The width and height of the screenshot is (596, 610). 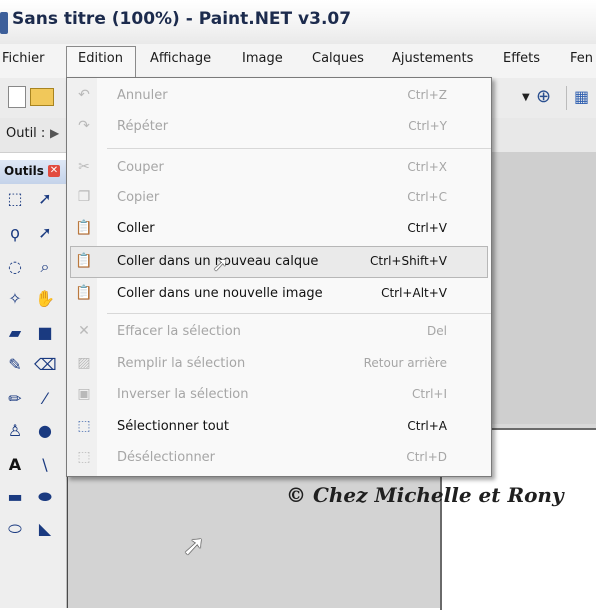 I want to click on close-icon: ✕, so click(x=54, y=171).